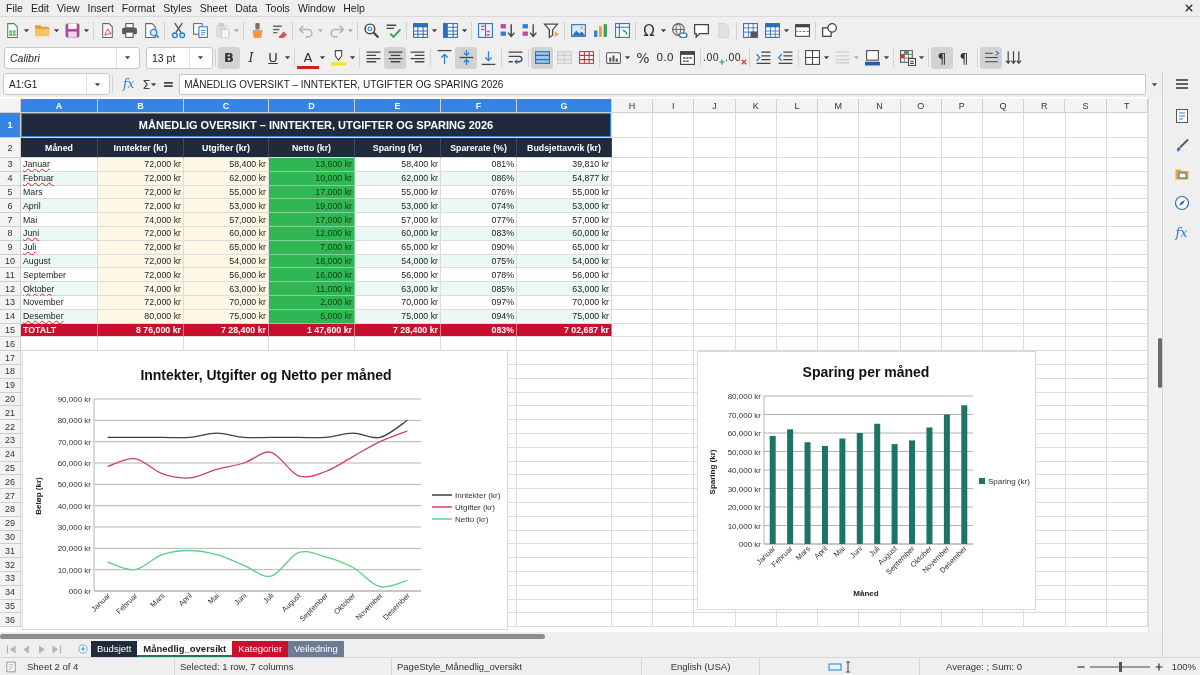 This screenshot has height=675, width=1200. What do you see at coordinates (10, 206) in the screenshot?
I see `row-header: 6` at bounding box center [10, 206].